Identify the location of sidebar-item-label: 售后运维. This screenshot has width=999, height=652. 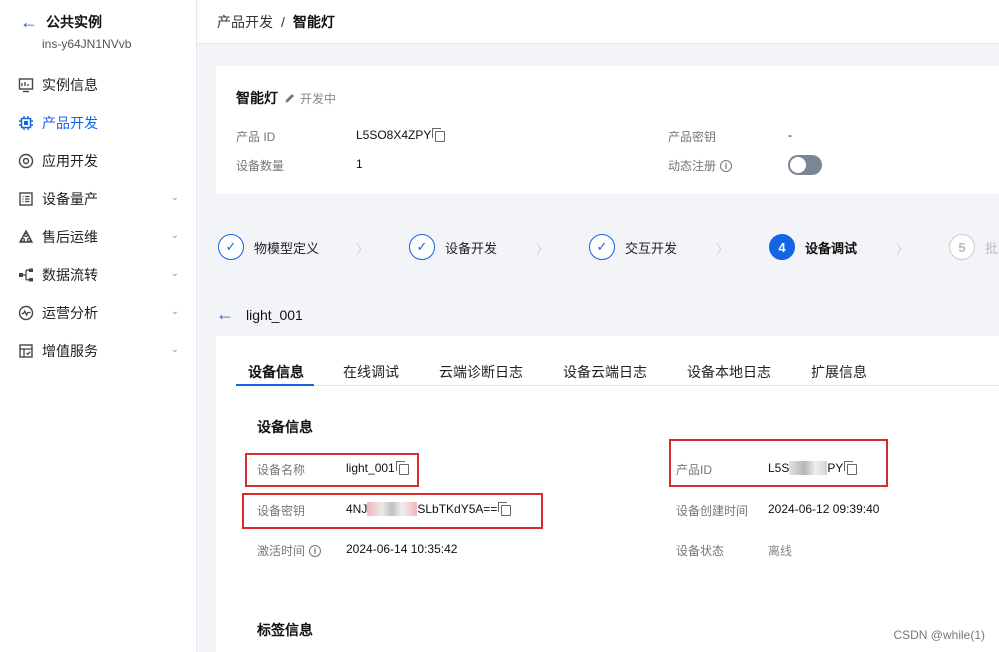
(70, 237).